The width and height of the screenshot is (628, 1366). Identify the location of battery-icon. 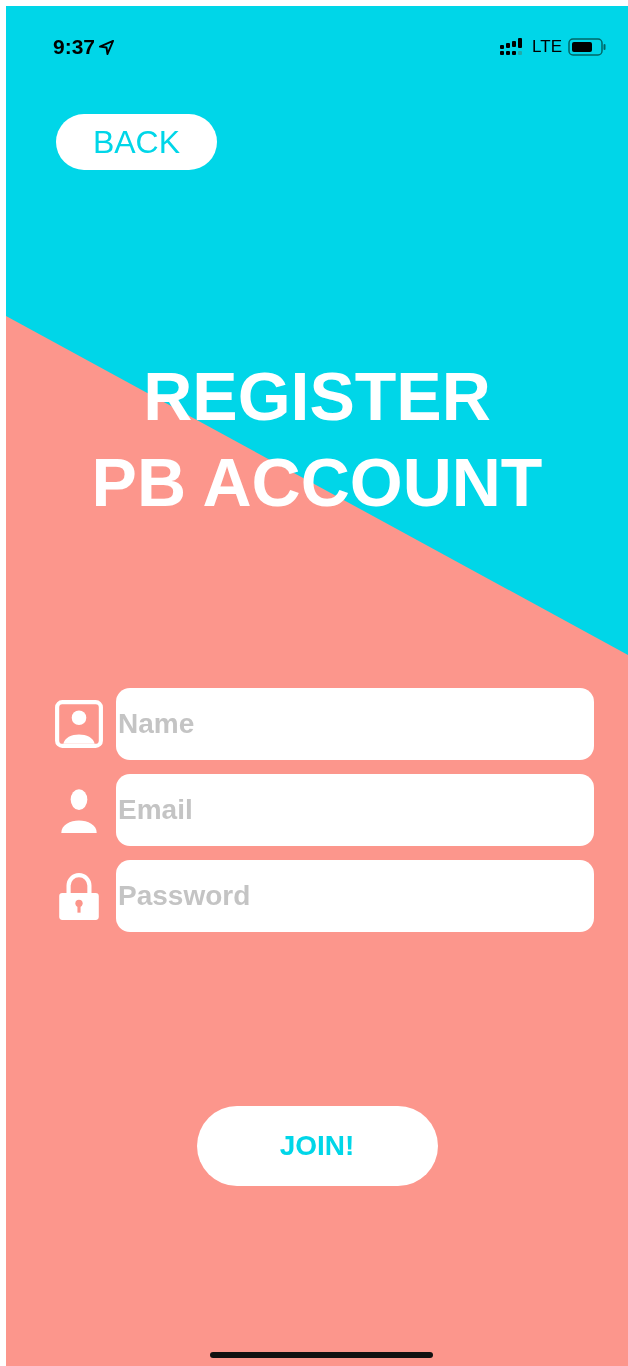
(587, 47).